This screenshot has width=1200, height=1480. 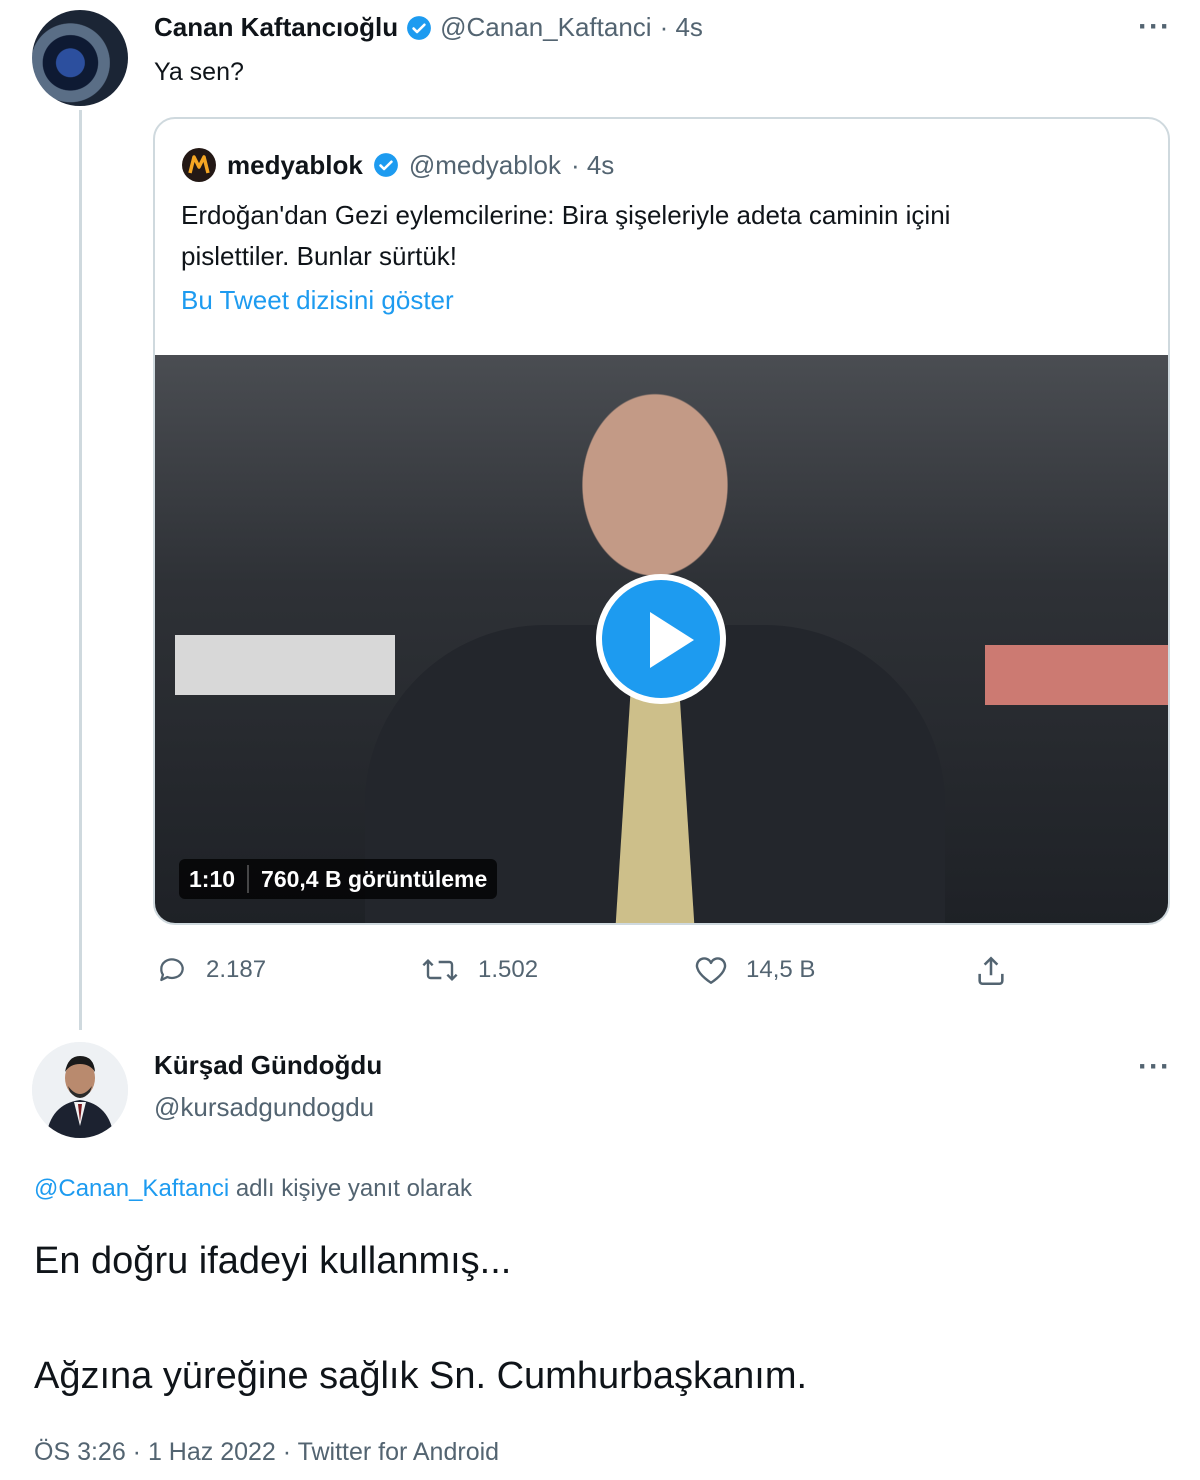 What do you see at coordinates (353, 1188) in the screenshot?
I see `reply-to-label: adlı kişiye yanıt olarak` at bounding box center [353, 1188].